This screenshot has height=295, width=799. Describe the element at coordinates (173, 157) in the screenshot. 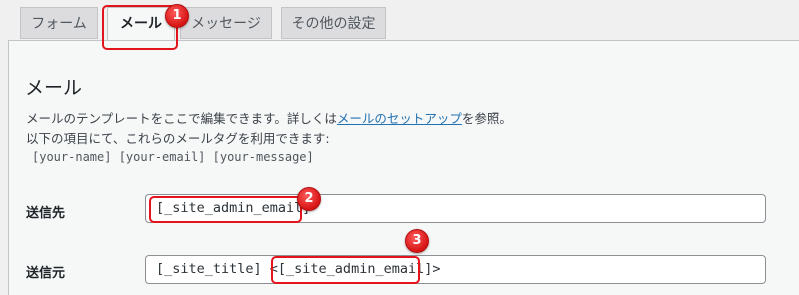

I see `mail-tags: [your-name] [your-email] [your-message]` at that location.